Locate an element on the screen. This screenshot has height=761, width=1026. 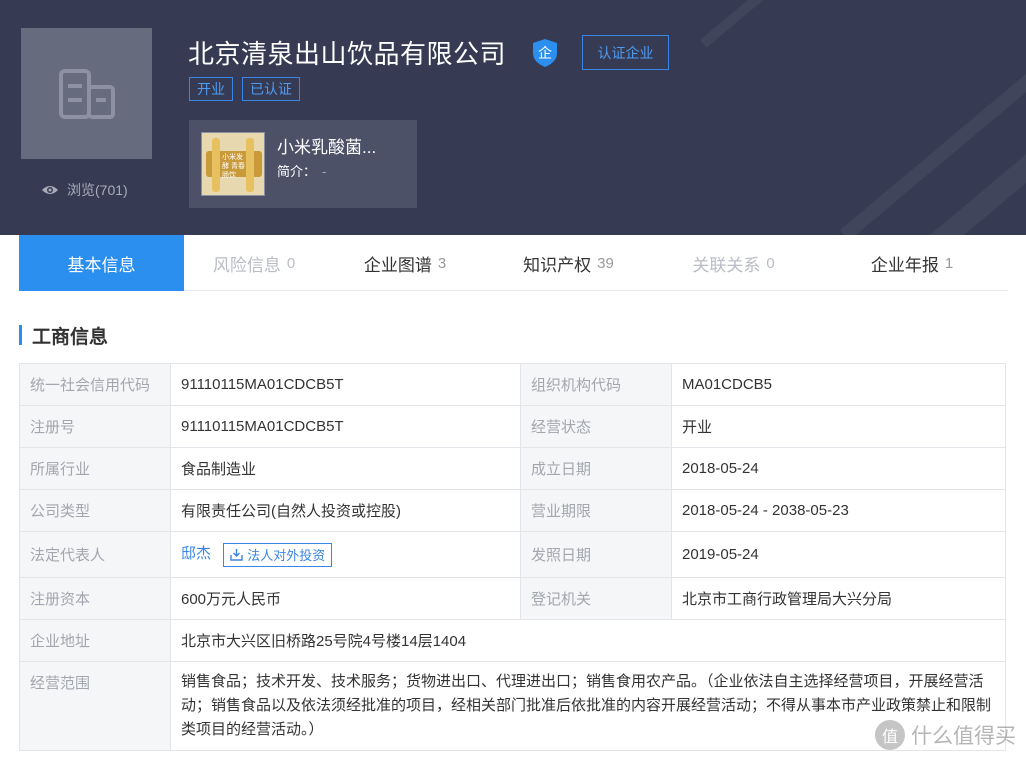
tab-intellectual-property: 知识产权 39 is located at coordinates (568, 263).